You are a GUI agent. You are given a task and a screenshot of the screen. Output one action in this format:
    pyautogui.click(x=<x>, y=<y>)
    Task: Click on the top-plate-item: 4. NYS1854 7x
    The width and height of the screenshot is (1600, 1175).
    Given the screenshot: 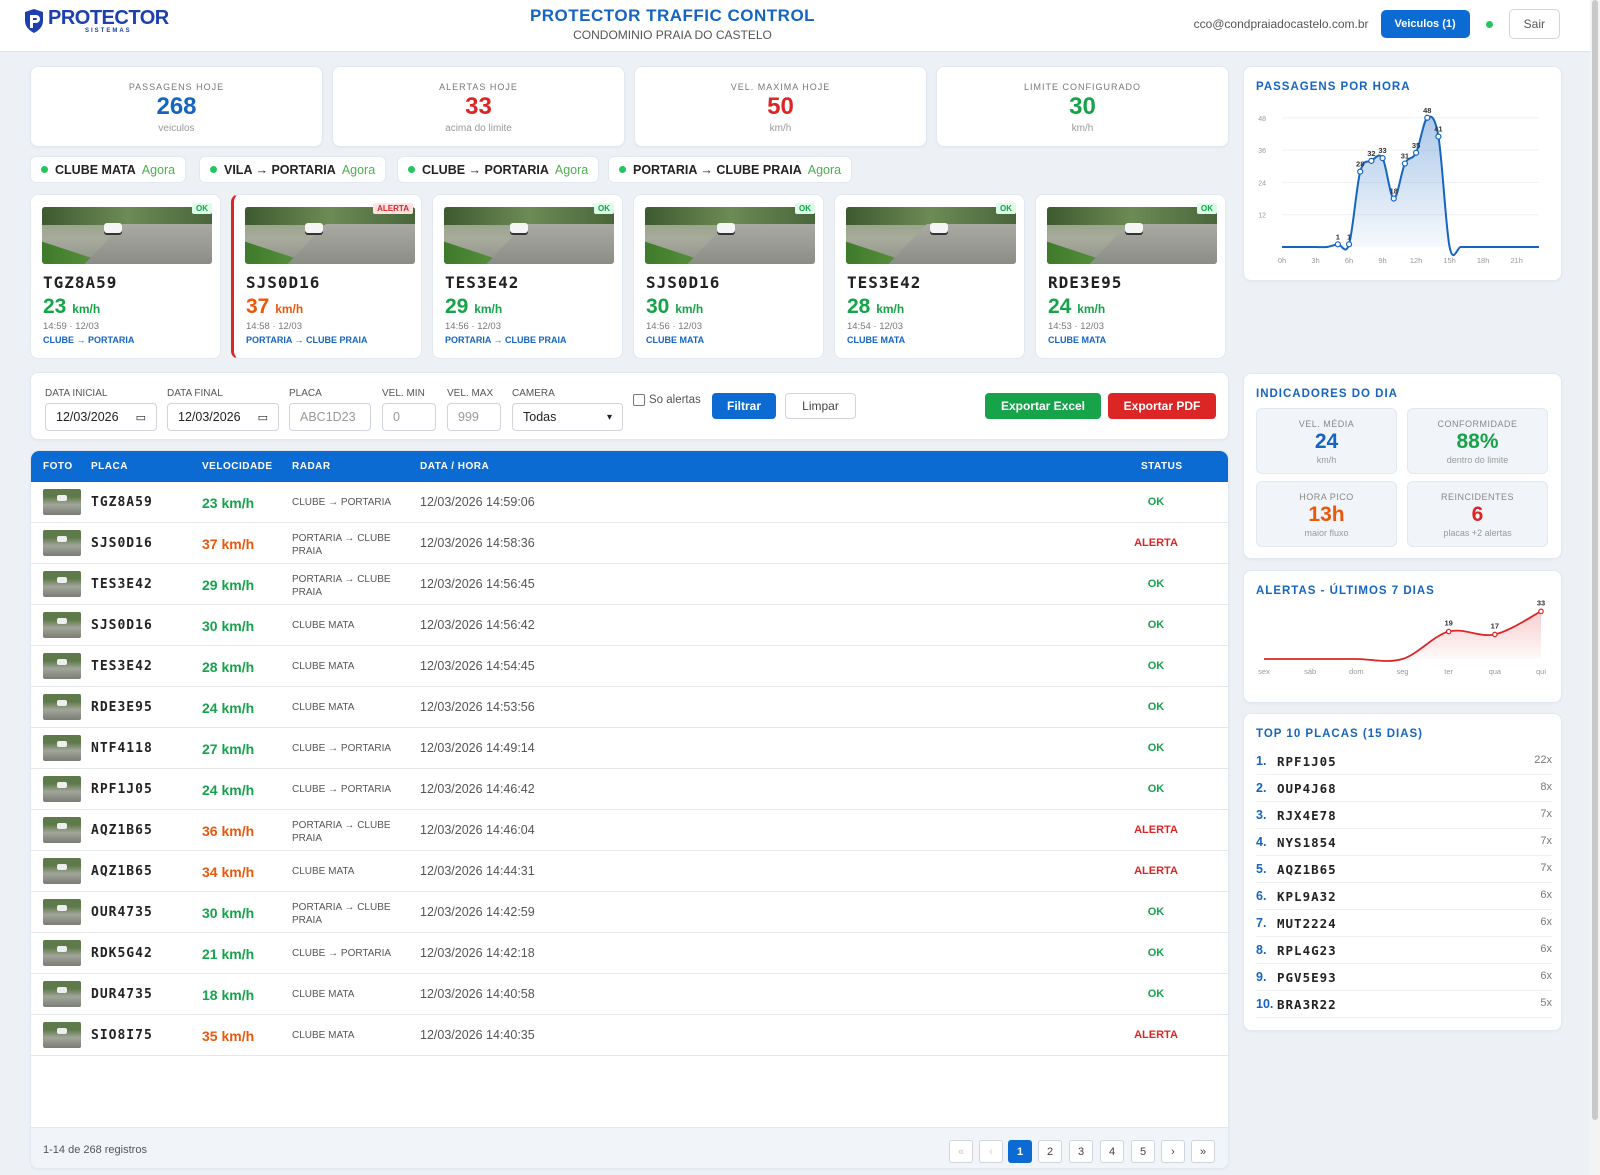 What is the action you would take?
    pyautogui.click(x=1404, y=842)
    